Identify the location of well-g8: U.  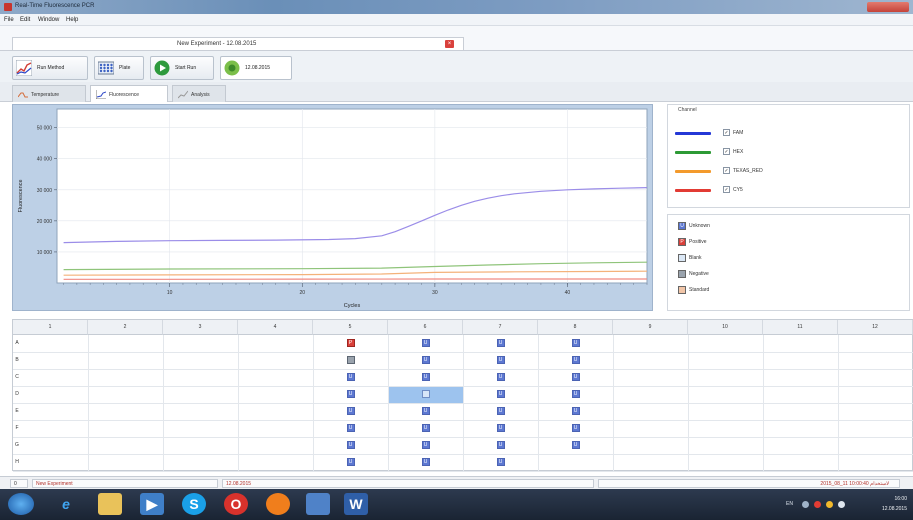
(575, 445).